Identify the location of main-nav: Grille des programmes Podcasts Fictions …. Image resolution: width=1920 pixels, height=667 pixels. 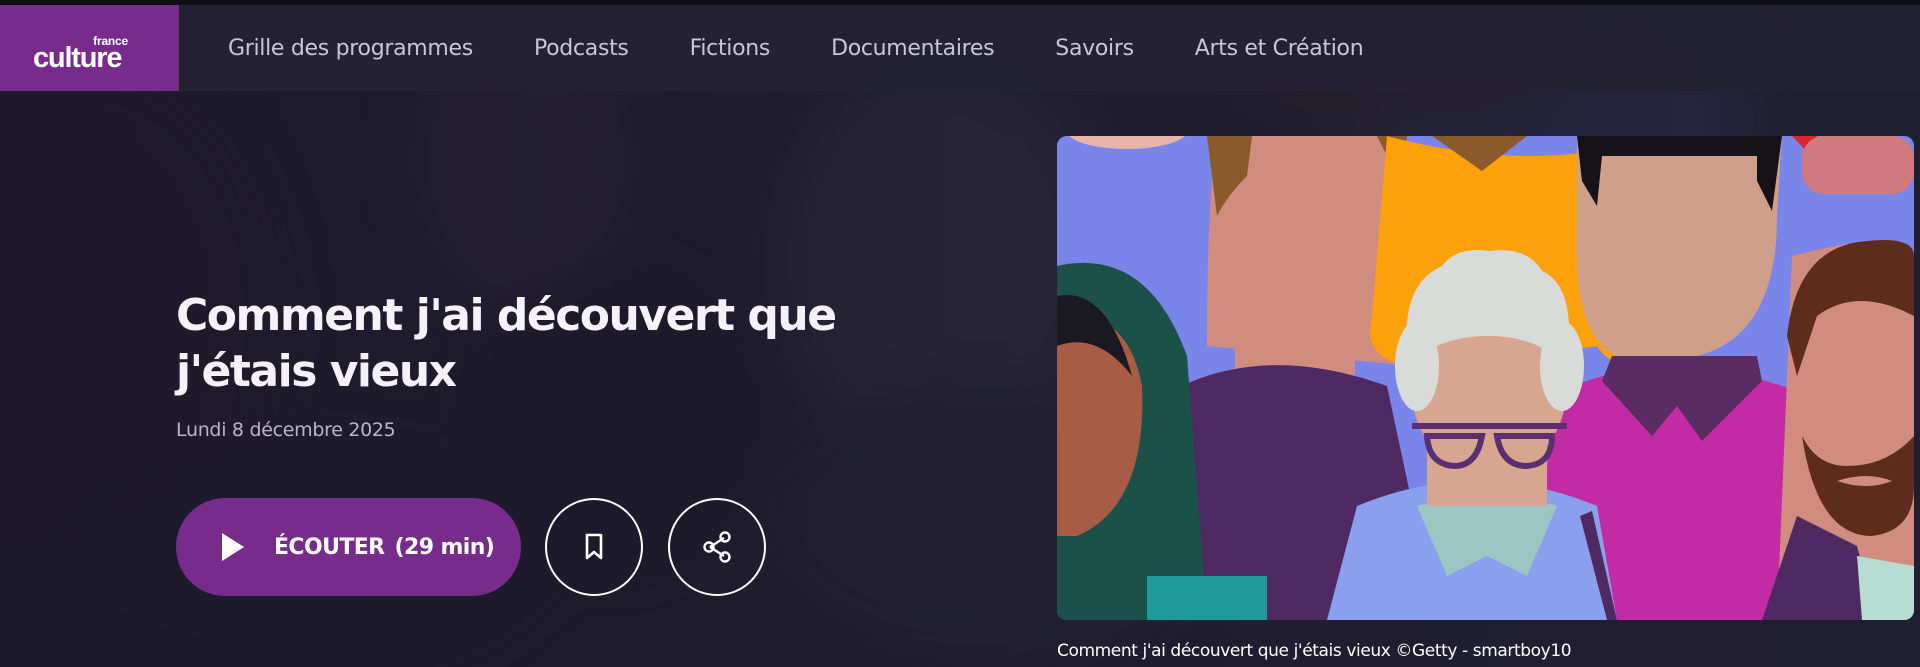
(826, 48).